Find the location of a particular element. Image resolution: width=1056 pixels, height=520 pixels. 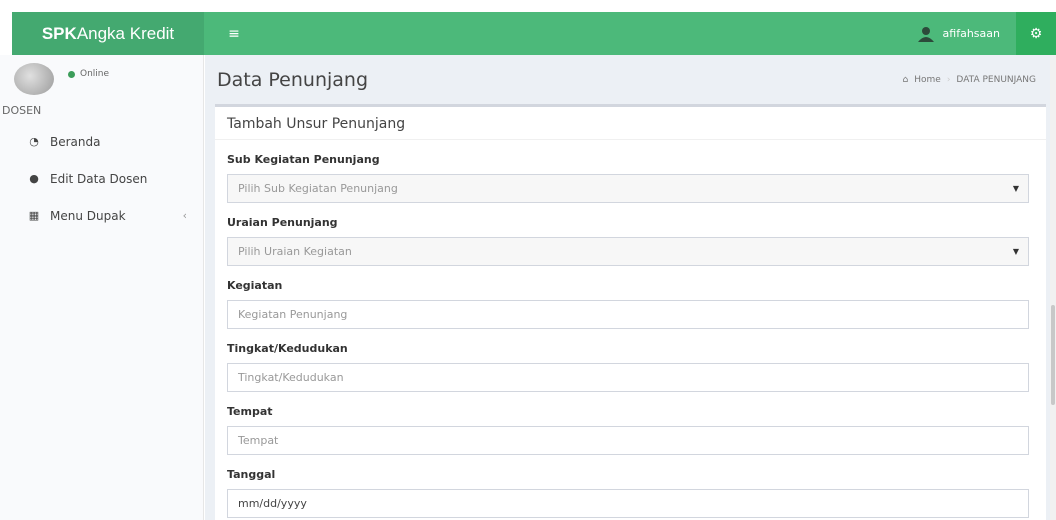

user-panel: Online is located at coordinates (101, 79).